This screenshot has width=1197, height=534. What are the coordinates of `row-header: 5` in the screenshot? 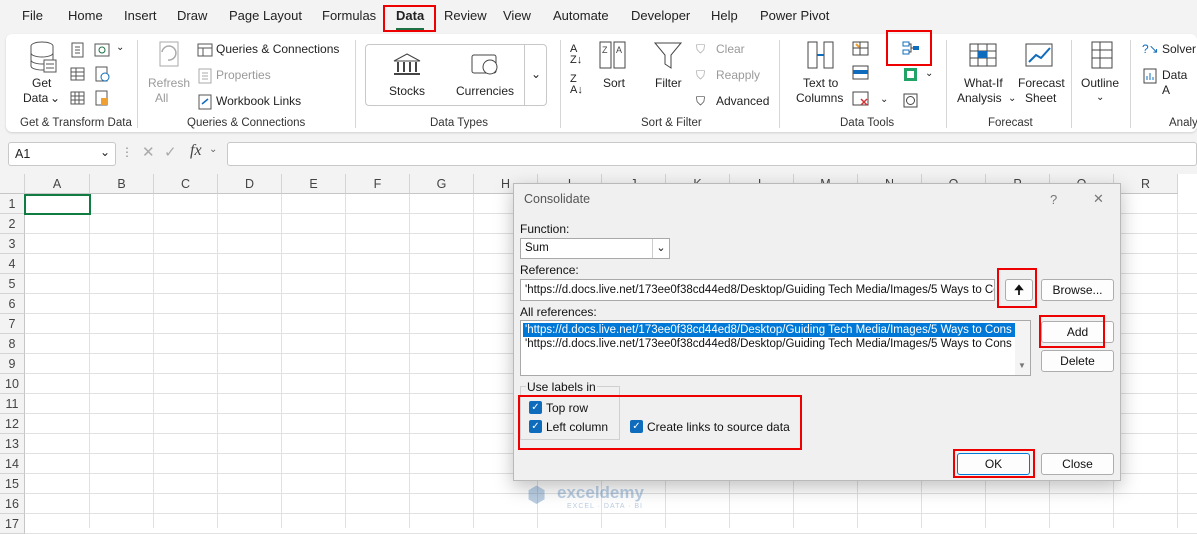 It's located at (12, 284).